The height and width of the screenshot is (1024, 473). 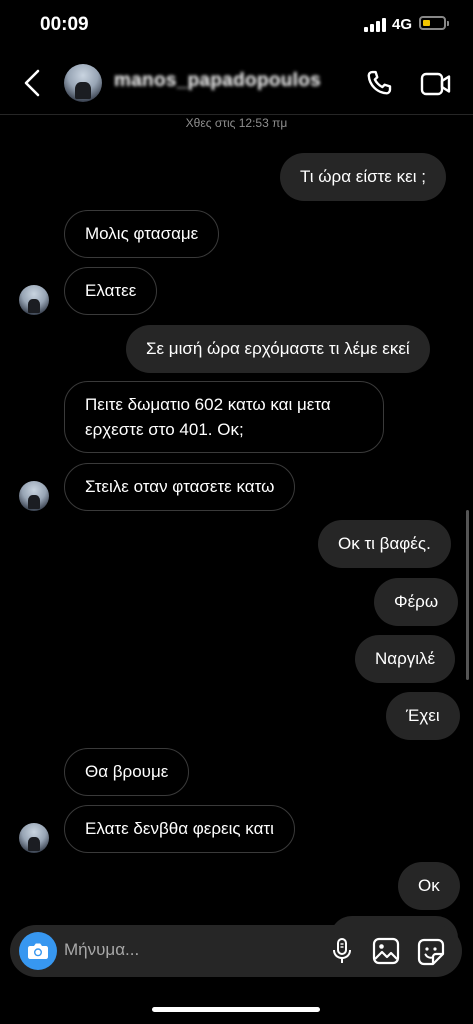 What do you see at coordinates (375, 25) in the screenshot?
I see `signal-icon` at bounding box center [375, 25].